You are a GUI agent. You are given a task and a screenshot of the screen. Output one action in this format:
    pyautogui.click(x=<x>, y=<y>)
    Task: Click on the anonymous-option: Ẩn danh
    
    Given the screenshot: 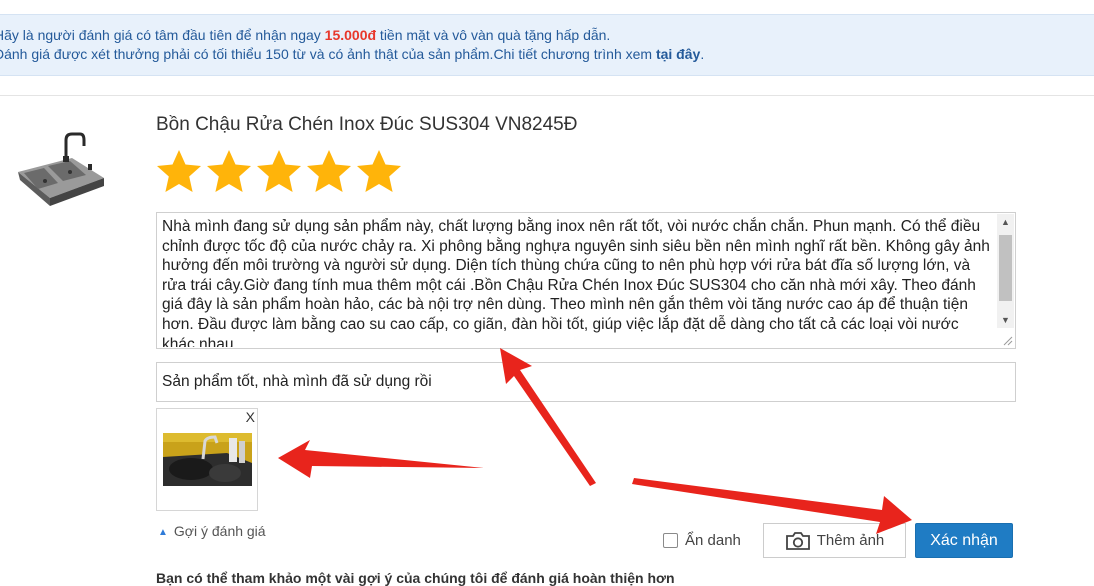 What is the action you would take?
    pyautogui.click(x=702, y=540)
    